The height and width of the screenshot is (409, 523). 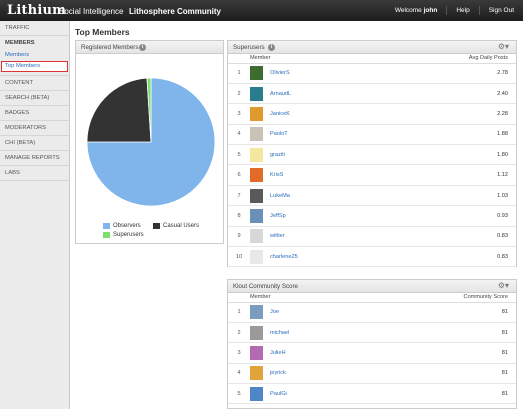 What do you see at coordinates (239, 216) in the screenshot?
I see `row-rank: 8` at bounding box center [239, 216].